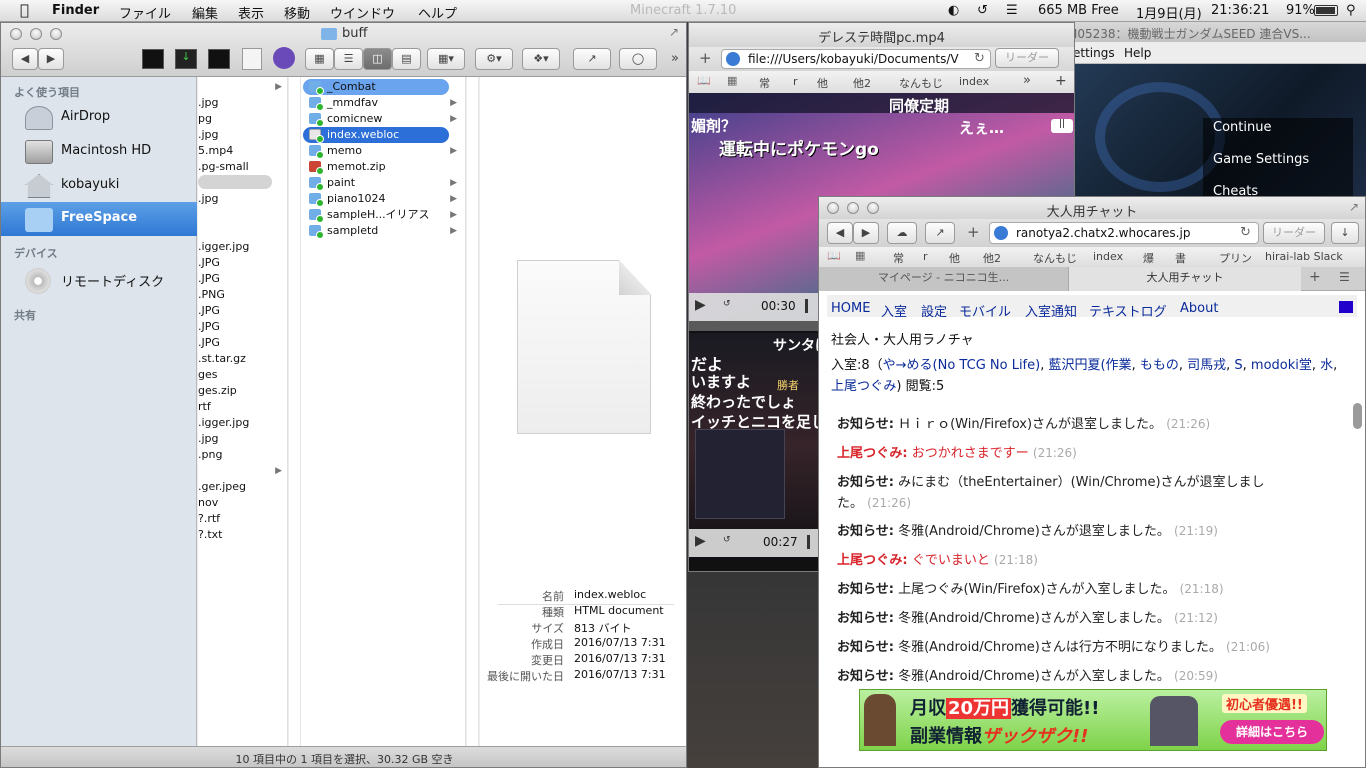 This screenshot has height=768, width=1366. Describe the element at coordinates (1051, 310) in the screenshot. I see `nav-notify: 入室通知` at that location.